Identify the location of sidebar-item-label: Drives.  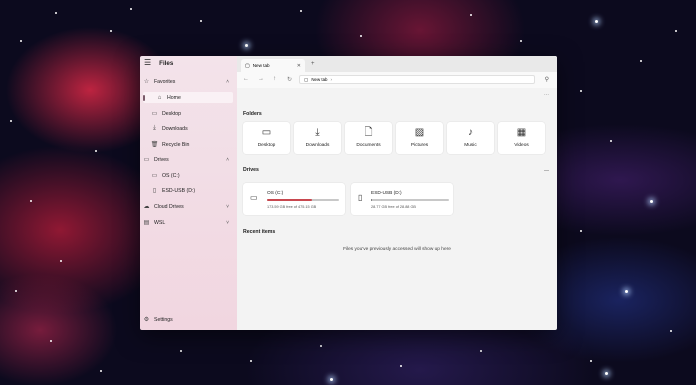
(161, 159).